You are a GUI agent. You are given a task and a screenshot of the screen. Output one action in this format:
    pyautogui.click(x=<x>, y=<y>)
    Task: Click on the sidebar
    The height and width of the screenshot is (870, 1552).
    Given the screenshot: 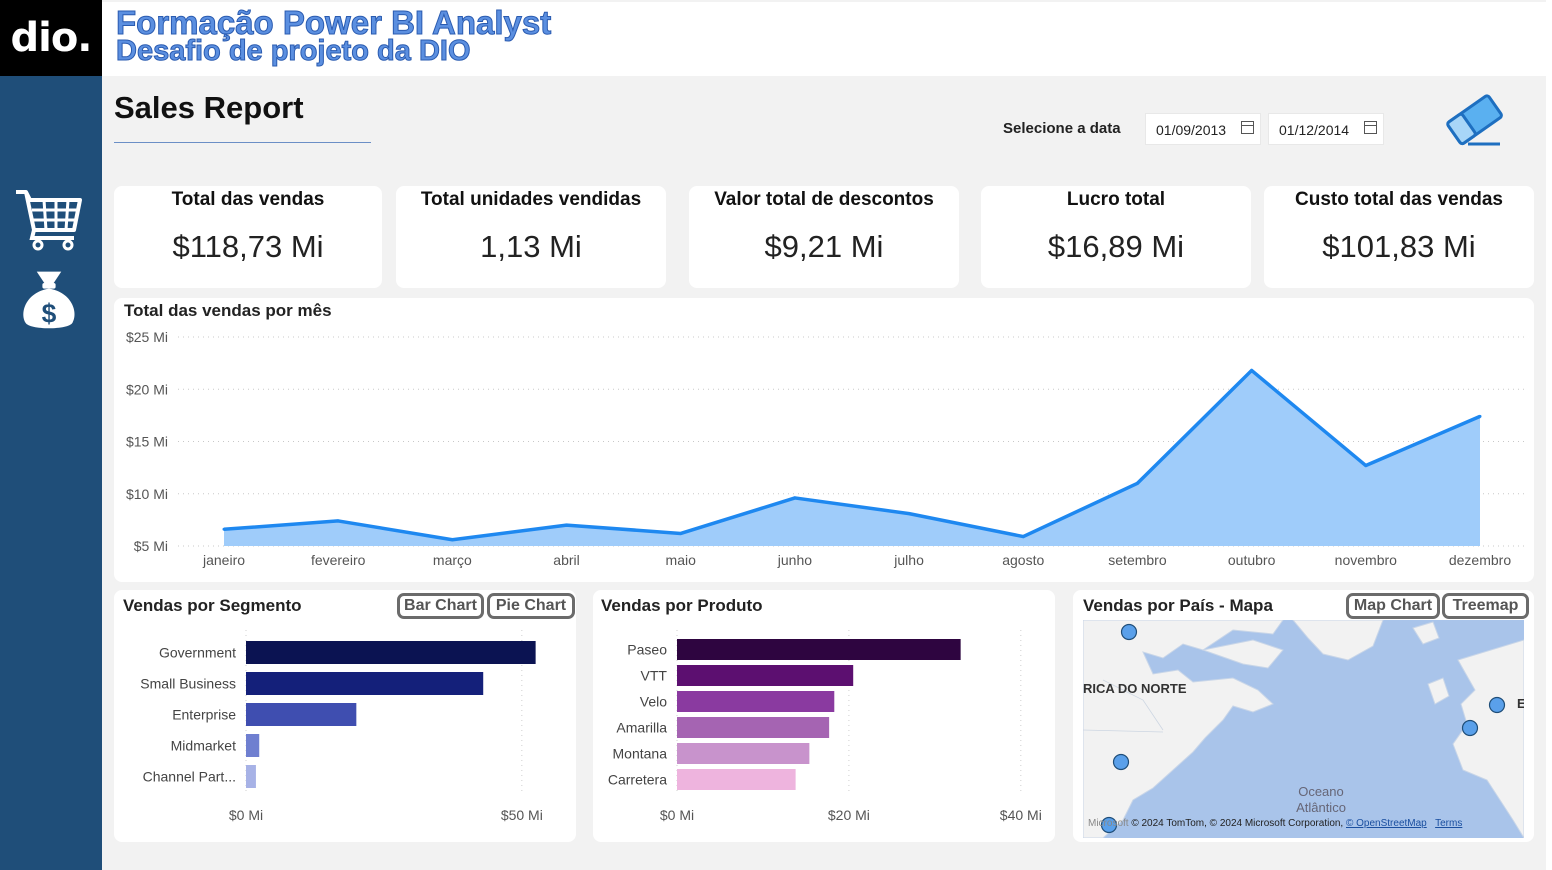 What is the action you would take?
    pyautogui.click(x=51, y=435)
    